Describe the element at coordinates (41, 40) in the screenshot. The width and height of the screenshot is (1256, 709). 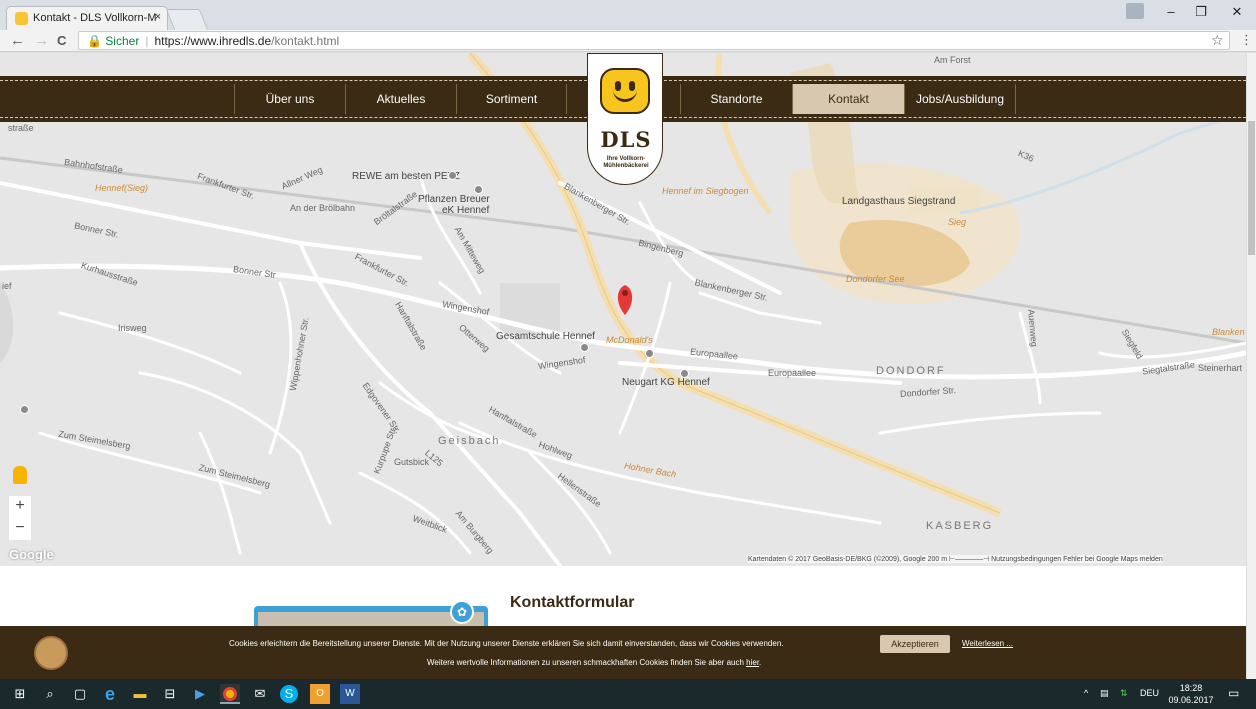
I see `forward-button: →` at that location.